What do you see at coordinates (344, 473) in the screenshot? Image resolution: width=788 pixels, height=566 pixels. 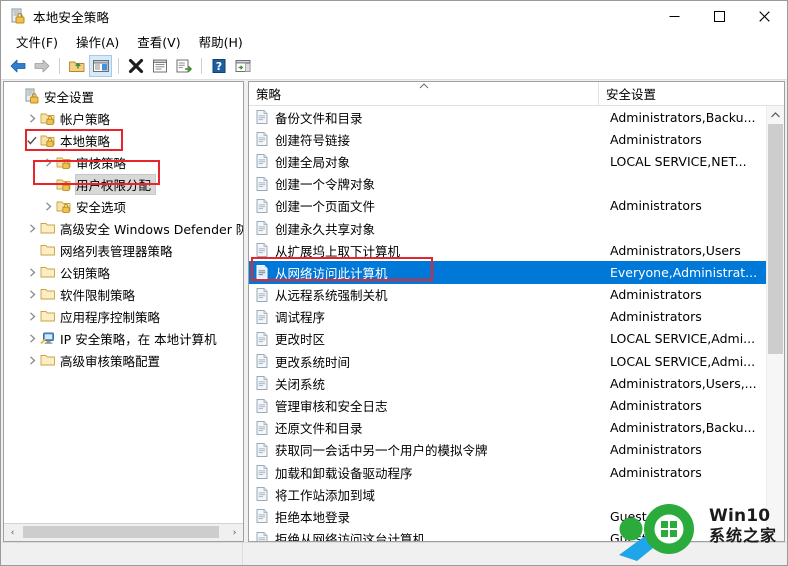 I see `policy-name-cell: 加载和卸载设备驱动程序` at bounding box center [344, 473].